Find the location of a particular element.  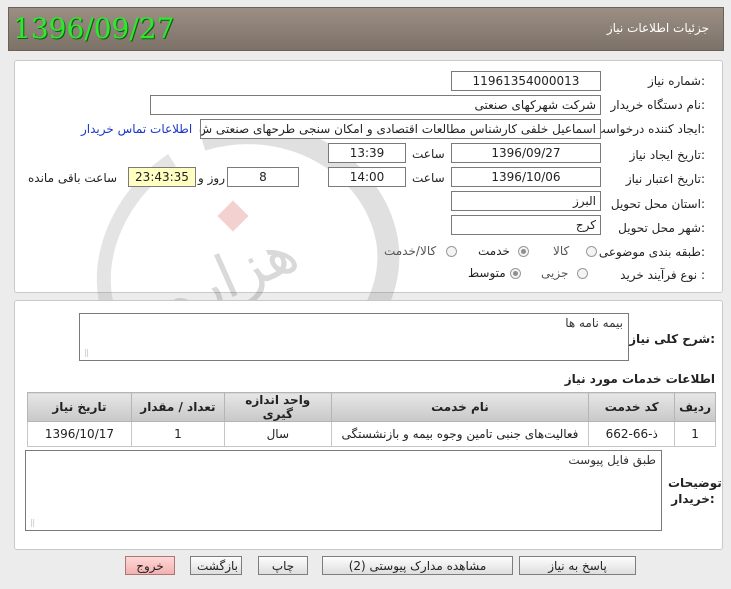

days-remaining-field: 8 is located at coordinates (263, 177).